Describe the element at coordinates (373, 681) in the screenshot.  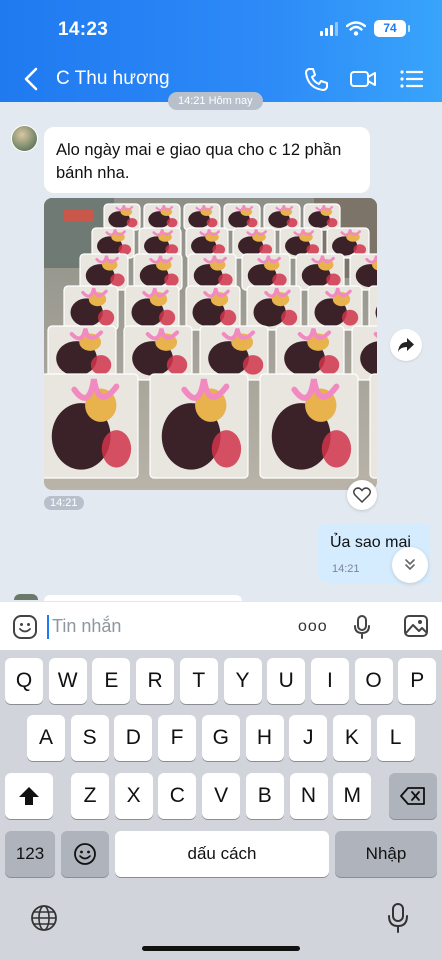
I see `key-o: O` at that location.